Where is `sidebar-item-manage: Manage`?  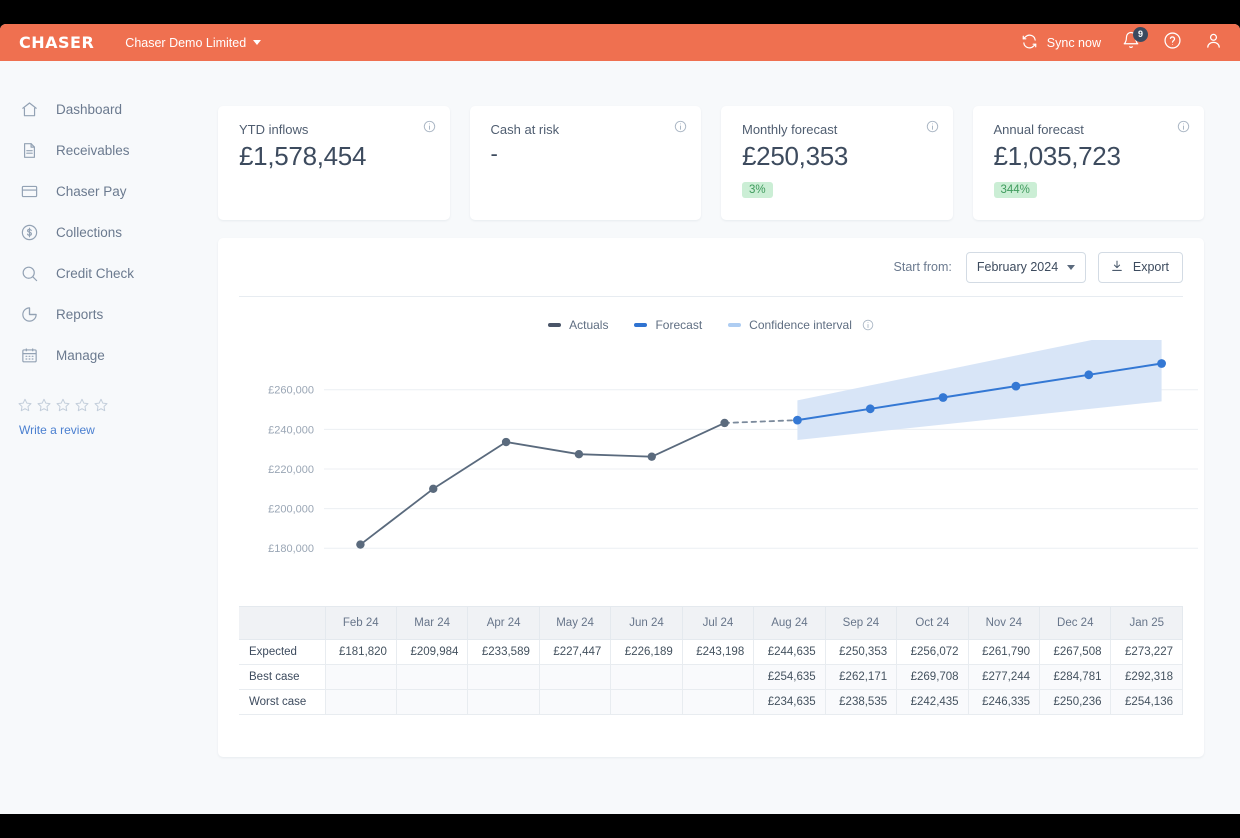
sidebar-item-manage: Manage is located at coordinates (100, 355).